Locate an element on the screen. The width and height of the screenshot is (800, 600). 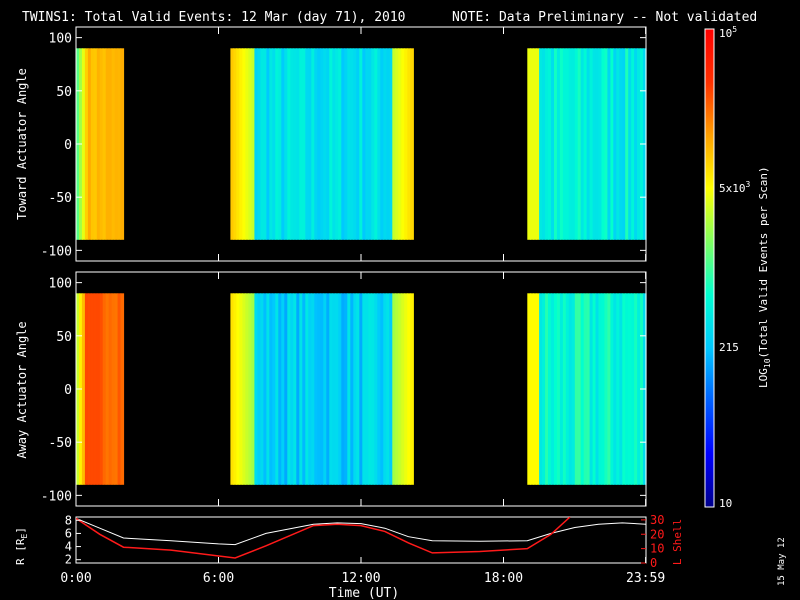
colorbar-tick-5e3: 5x103 is located at coordinates (735, 187).